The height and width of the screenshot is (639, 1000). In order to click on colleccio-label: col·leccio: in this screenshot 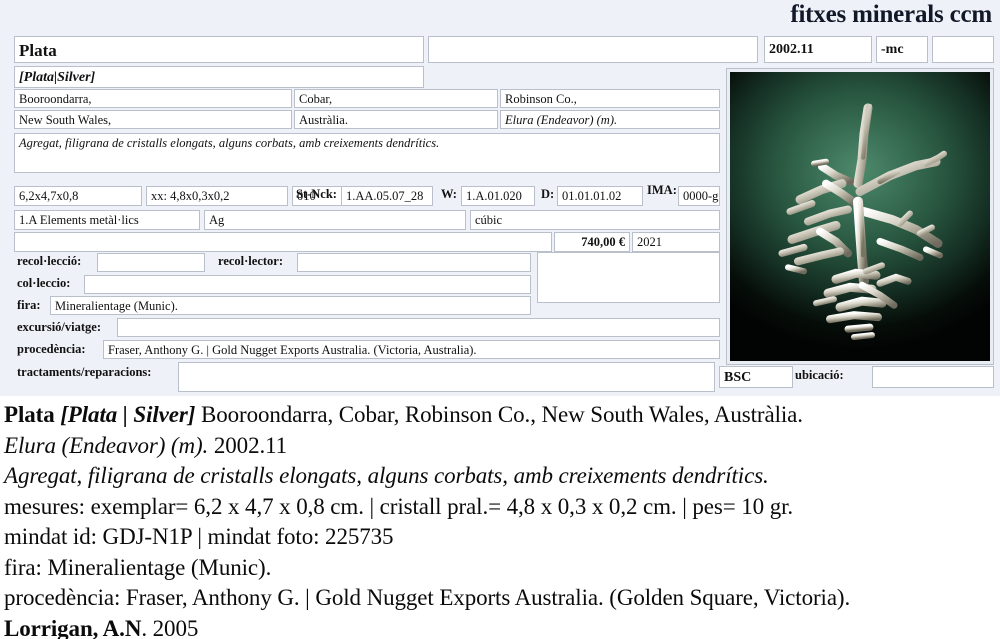, I will do `click(44, 283)`.